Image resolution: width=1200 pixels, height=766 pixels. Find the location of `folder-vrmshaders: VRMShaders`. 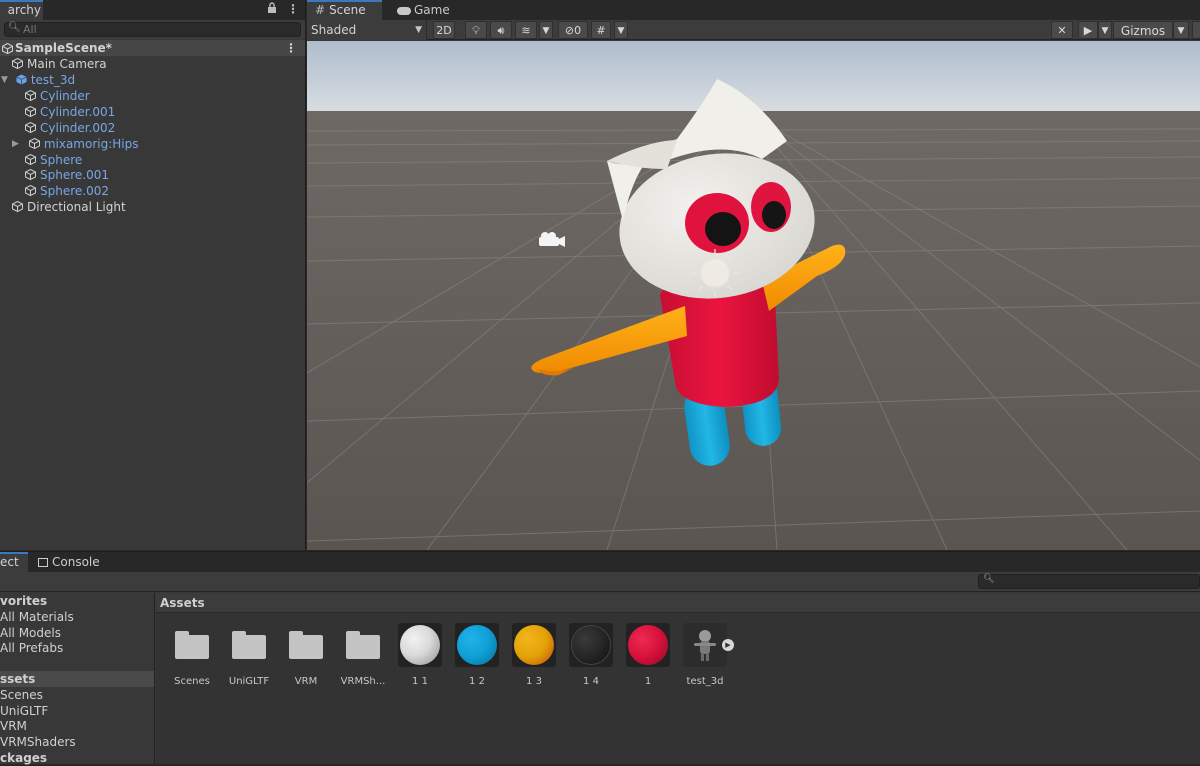

folder-vrmshaders: VRMShaders is located at coordinates (38, 742).